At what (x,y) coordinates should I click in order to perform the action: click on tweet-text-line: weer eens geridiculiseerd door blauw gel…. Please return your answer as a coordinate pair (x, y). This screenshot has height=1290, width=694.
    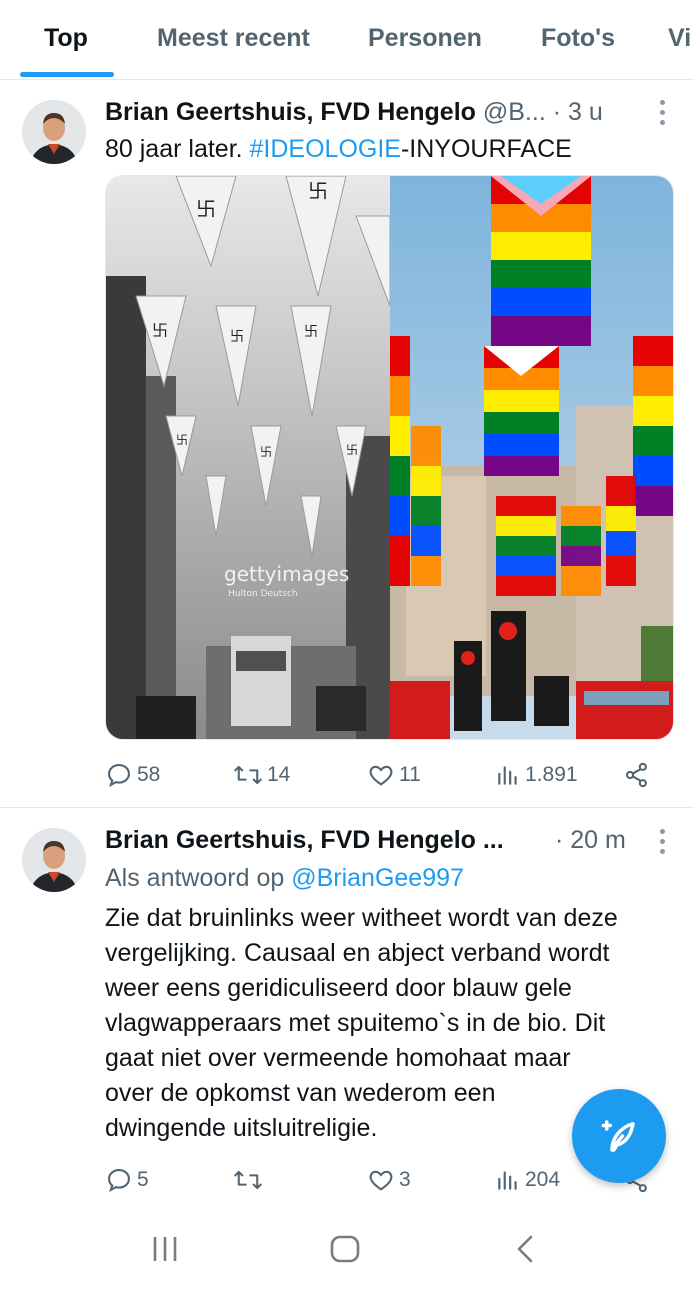
    Looking at the image, I should click on (338, 988).